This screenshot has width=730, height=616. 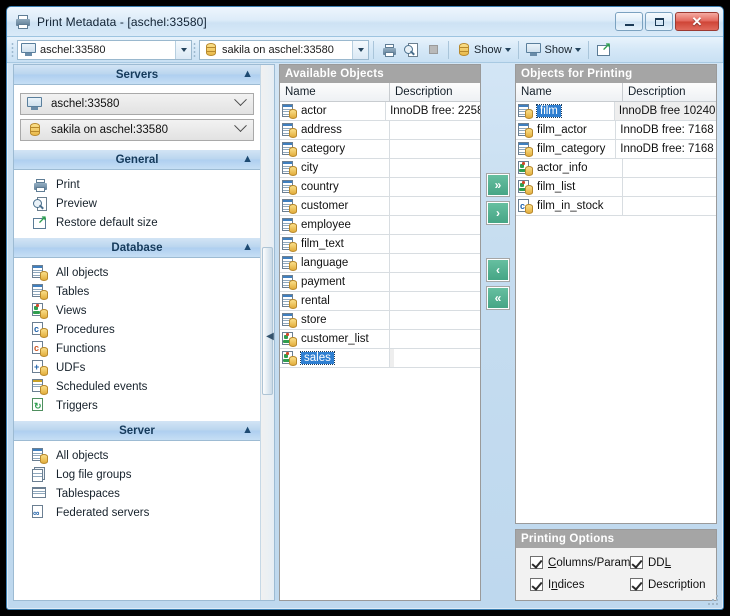 I want to click on toolbar-grip, so click(x=12, y=49).